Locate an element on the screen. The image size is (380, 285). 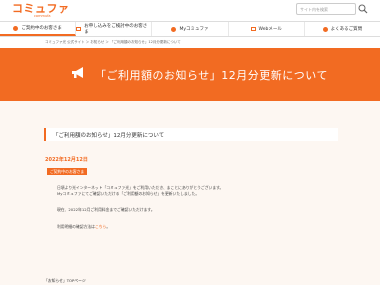
nav-label: Myコミュファ is located at coordinates (194, 29).